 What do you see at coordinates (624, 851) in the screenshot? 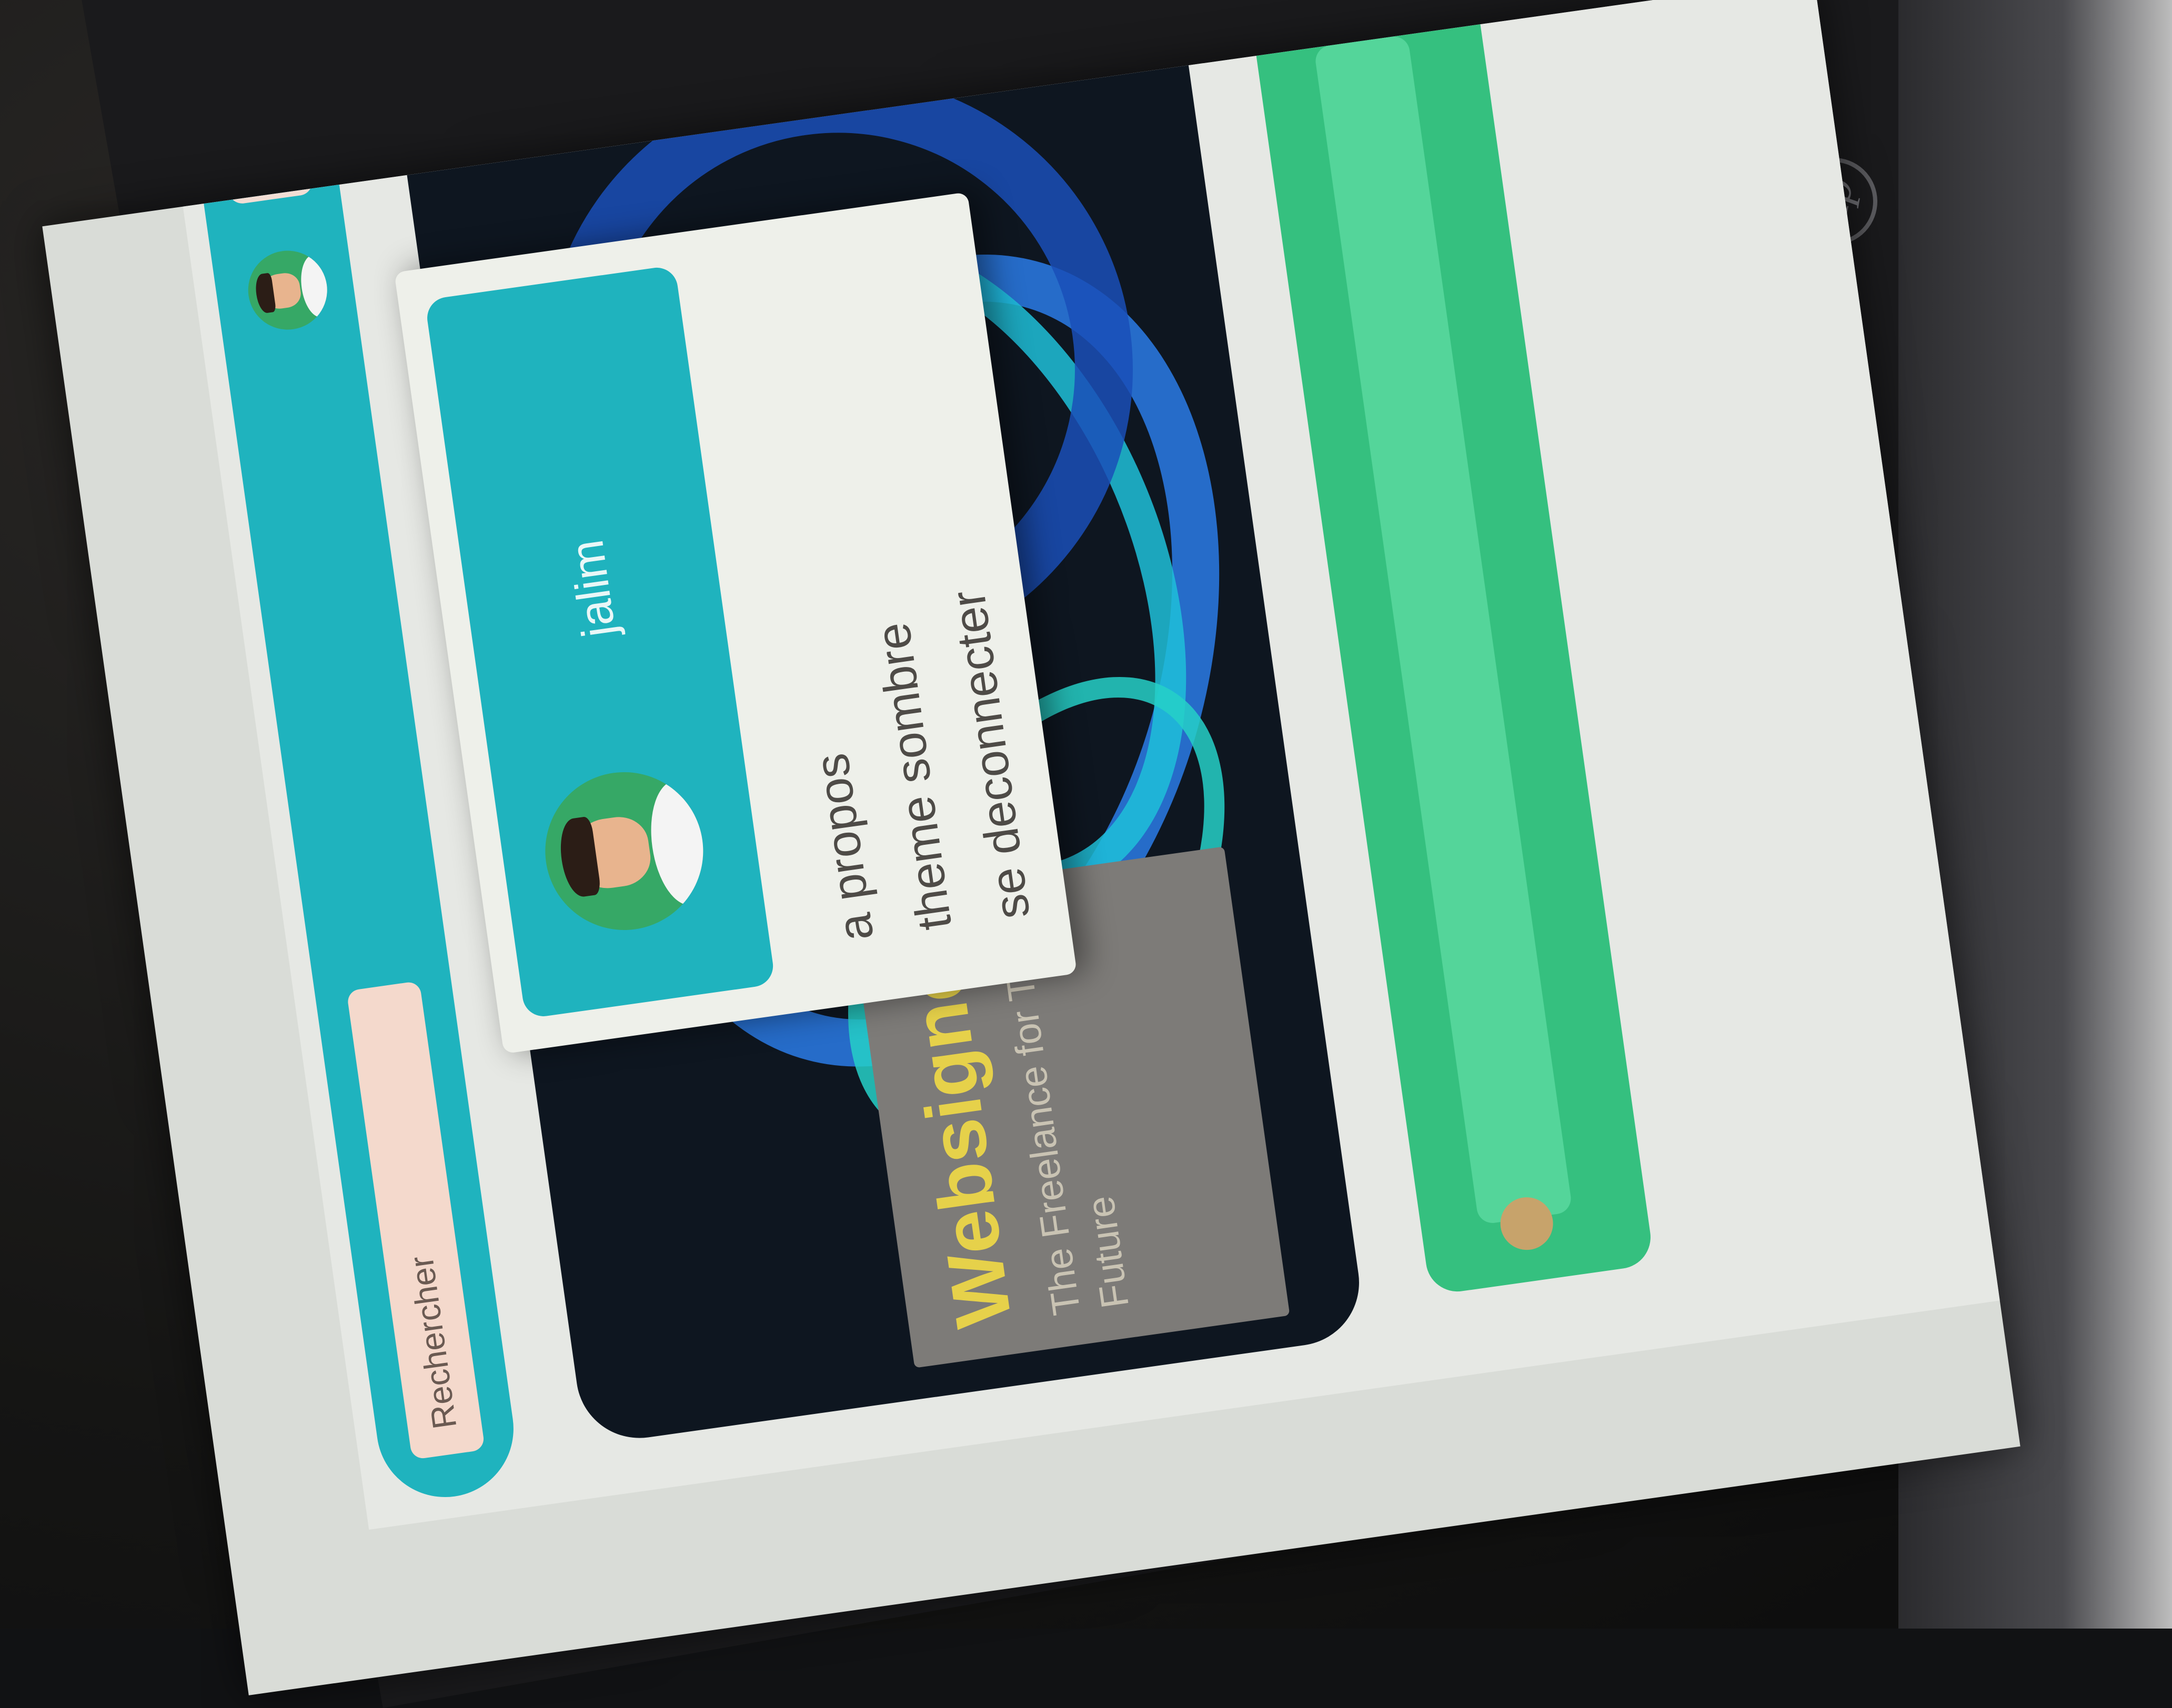
I see `profile-avatar` at bounding box center [624, 851].